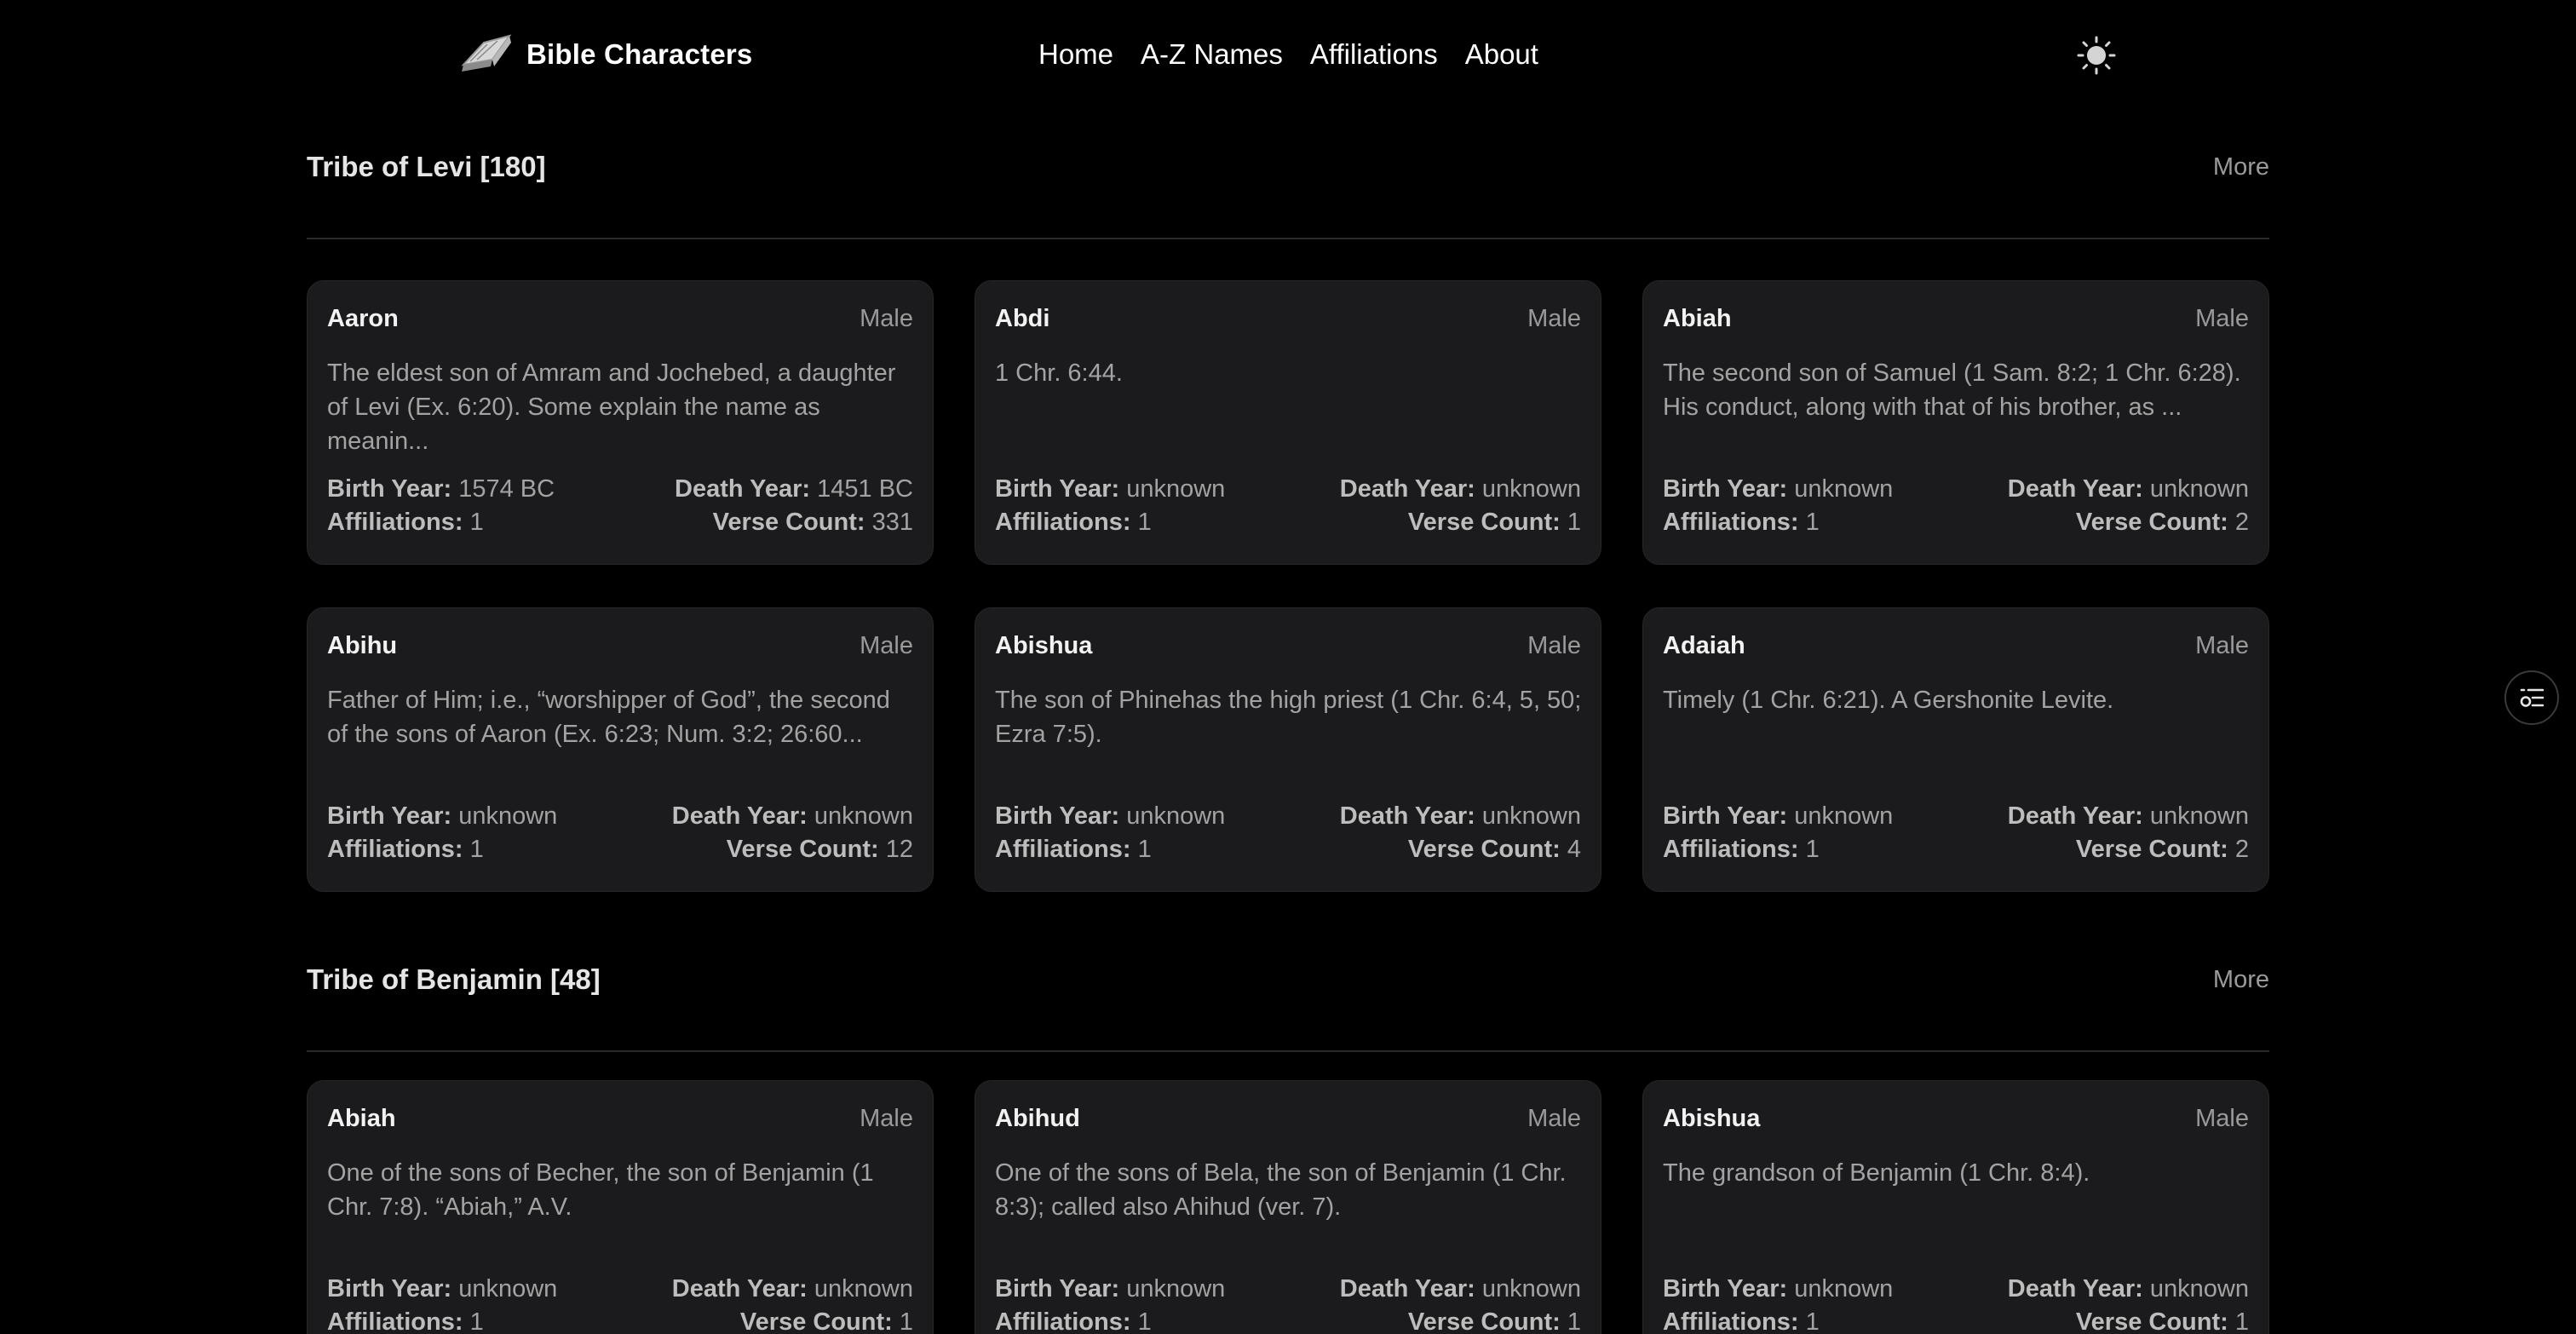  I want to click on filter-button, so click(2531, 697).